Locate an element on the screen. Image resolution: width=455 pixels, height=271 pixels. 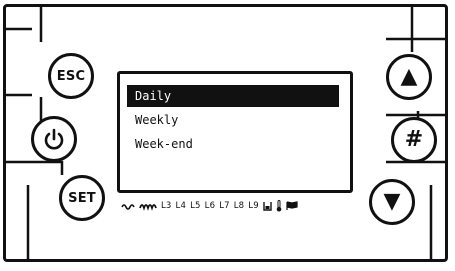
level-indicator: L5 is located at coordinates (195, 206).